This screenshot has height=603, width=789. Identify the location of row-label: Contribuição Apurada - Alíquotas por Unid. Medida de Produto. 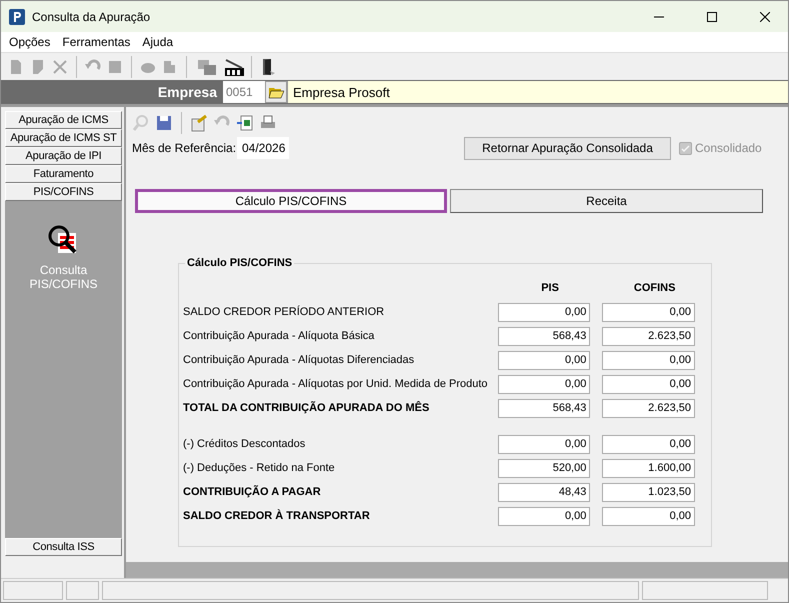
(336, 384).